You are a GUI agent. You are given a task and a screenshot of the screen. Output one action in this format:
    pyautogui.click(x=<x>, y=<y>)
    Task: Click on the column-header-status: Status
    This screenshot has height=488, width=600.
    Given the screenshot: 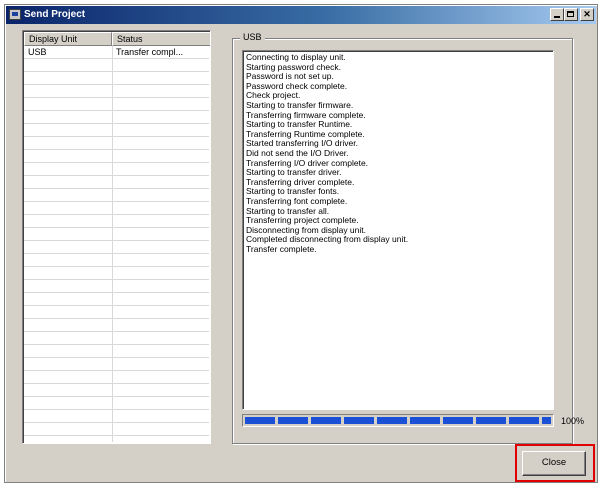 What is the action you would take?
    pyautogui.click(x=161, y=39)
    